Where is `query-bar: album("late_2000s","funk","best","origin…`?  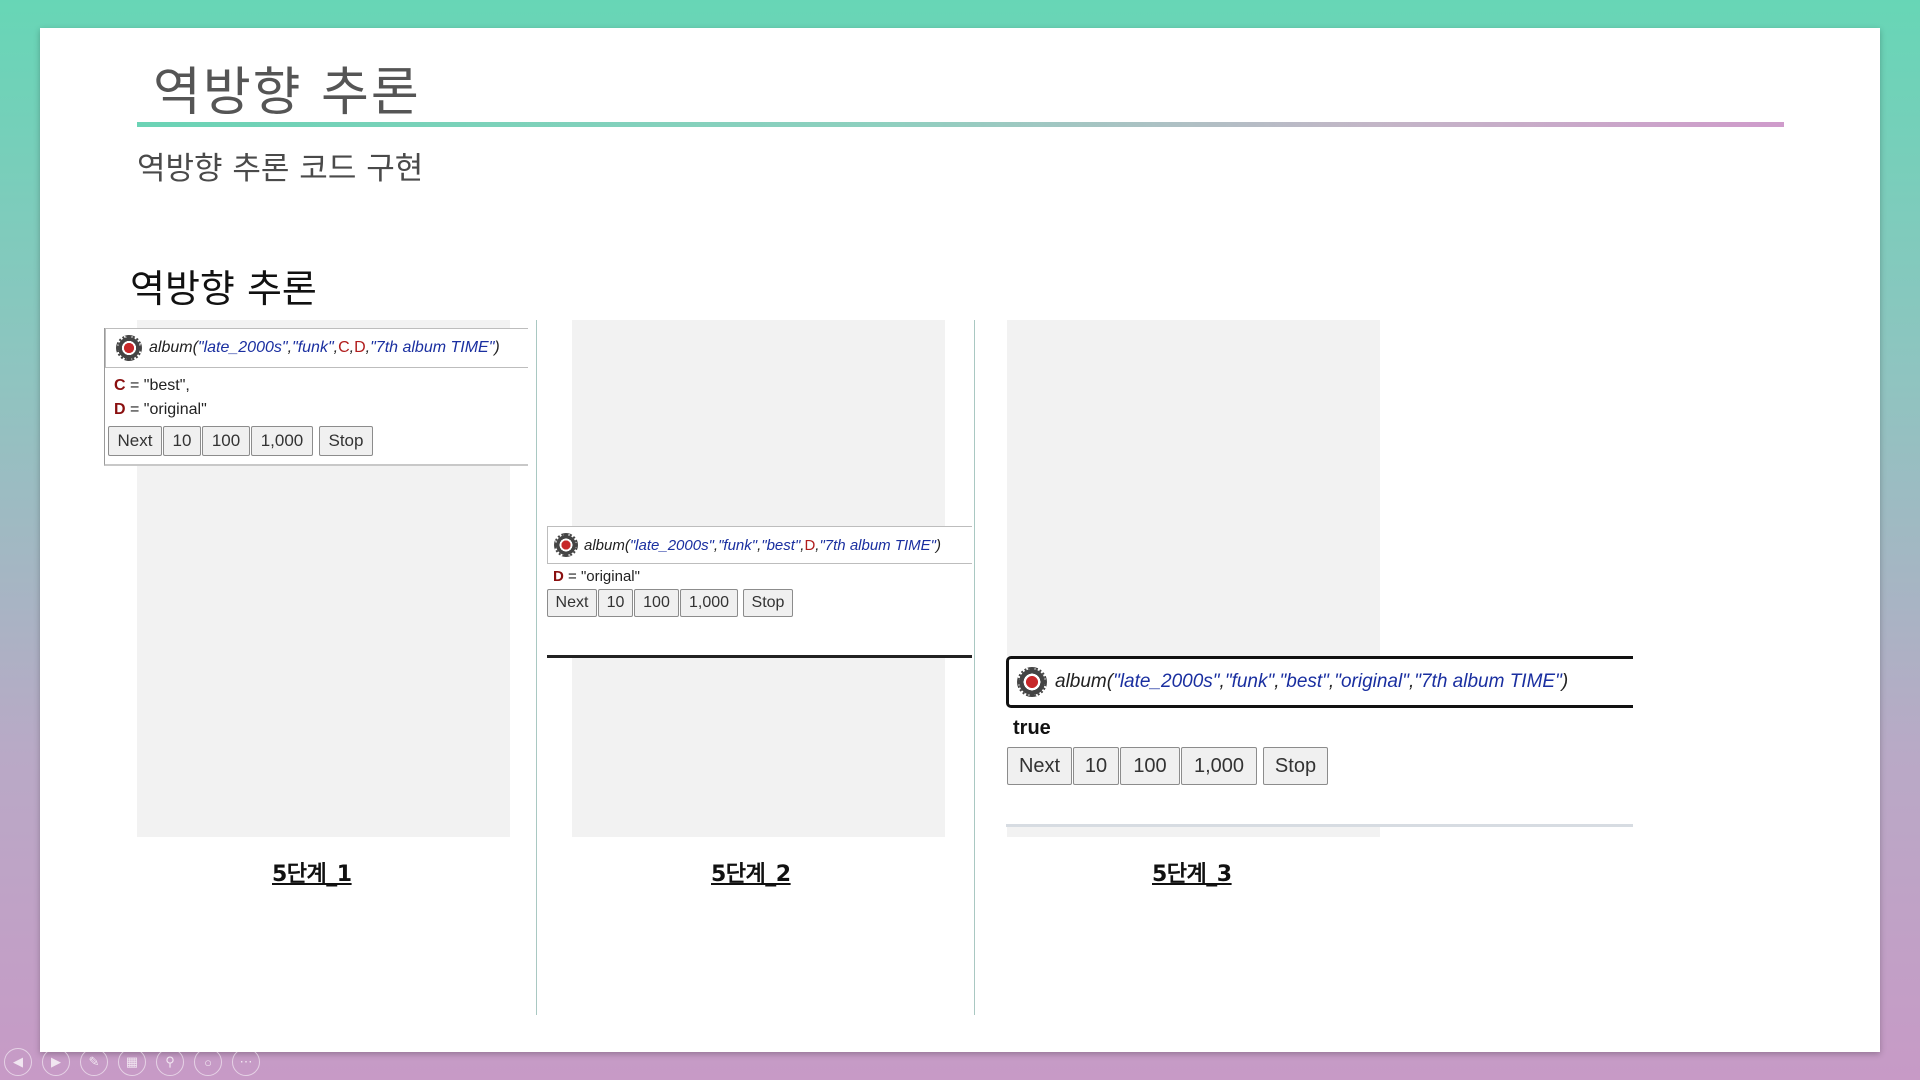 query-bar: album("late_2000s","funk","best","origin… is located at coordinates (1319, 682).